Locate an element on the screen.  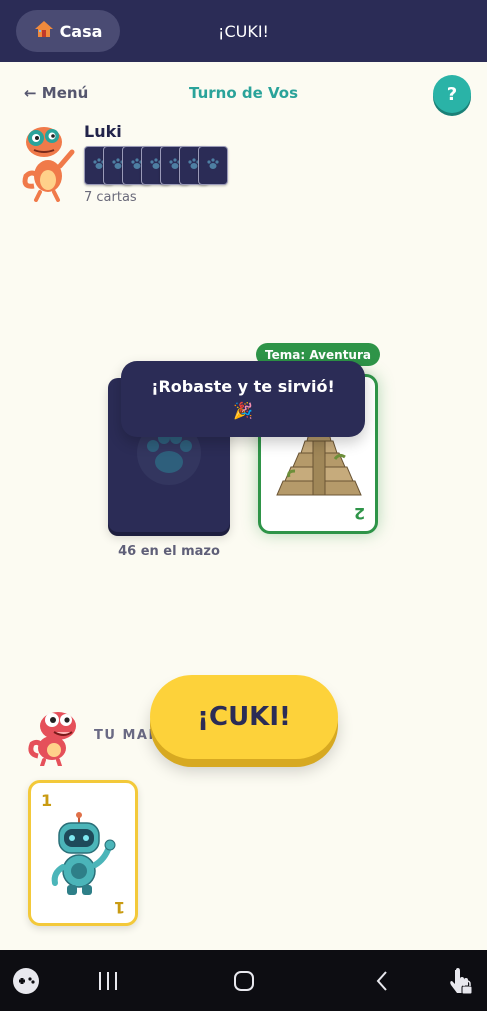
gamepad-icon is located at coordinates (26, 980).